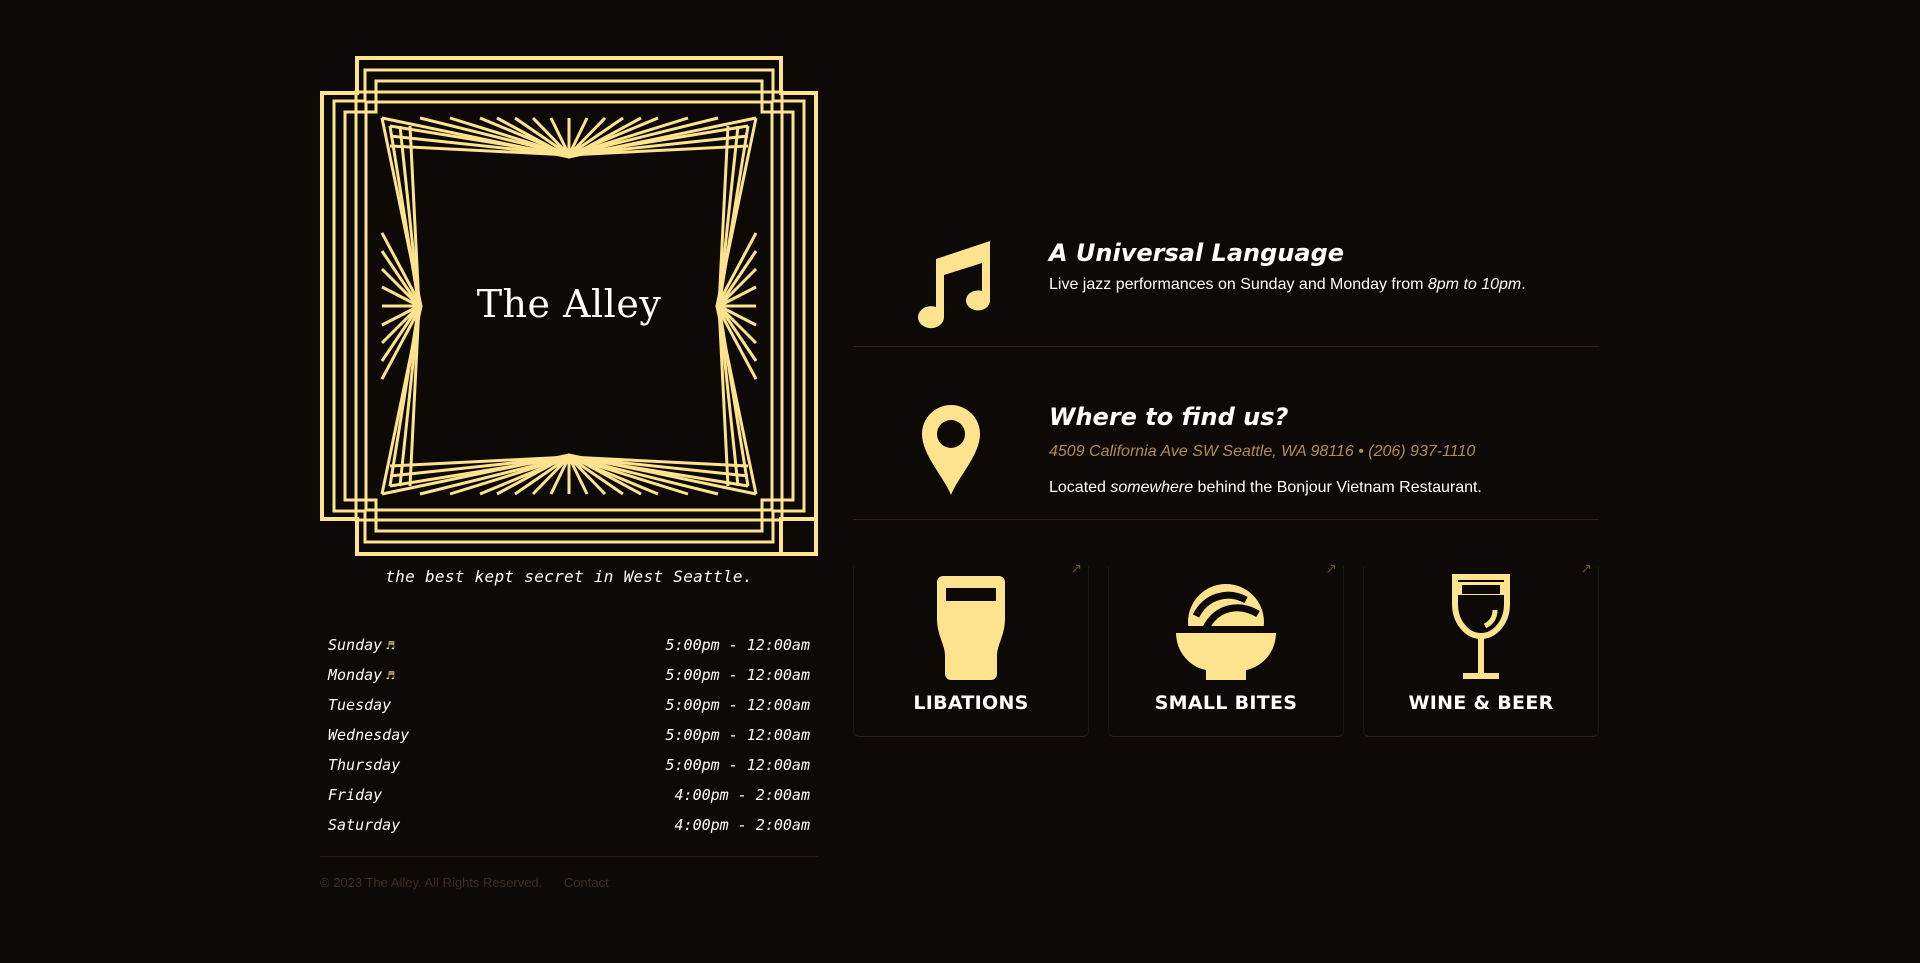  Describe the element at coordinates (369, 735) in the screenshot. I see `hours-day: Wednesday` at that location.